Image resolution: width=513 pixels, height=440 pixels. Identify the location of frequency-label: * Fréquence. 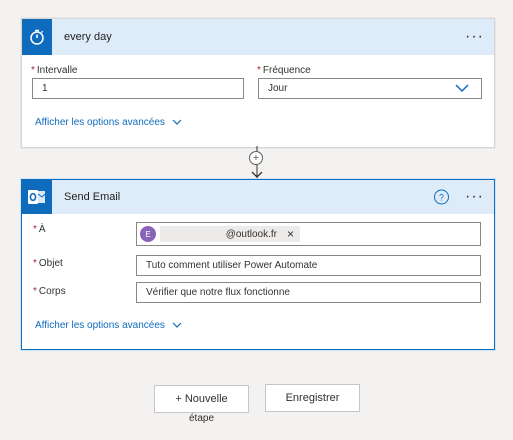
(284, 70).